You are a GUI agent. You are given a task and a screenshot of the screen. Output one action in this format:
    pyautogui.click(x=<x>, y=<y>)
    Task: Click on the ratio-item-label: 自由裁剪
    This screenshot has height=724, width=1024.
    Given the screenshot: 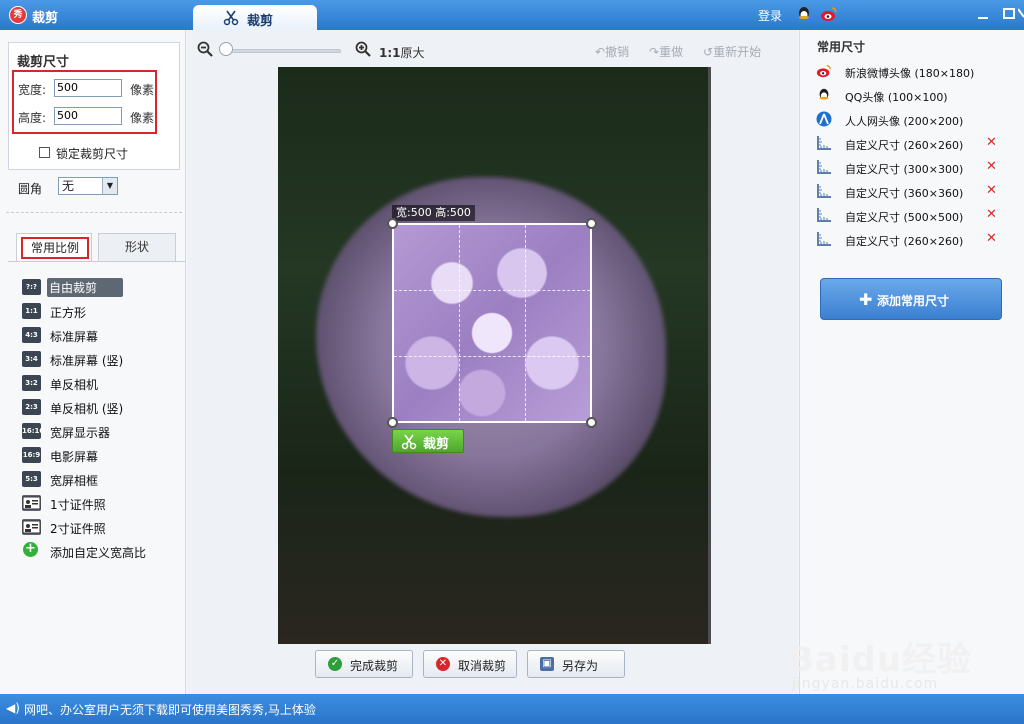 What is the action you would take?
    pyautogui.click(x=85, y=287)
    